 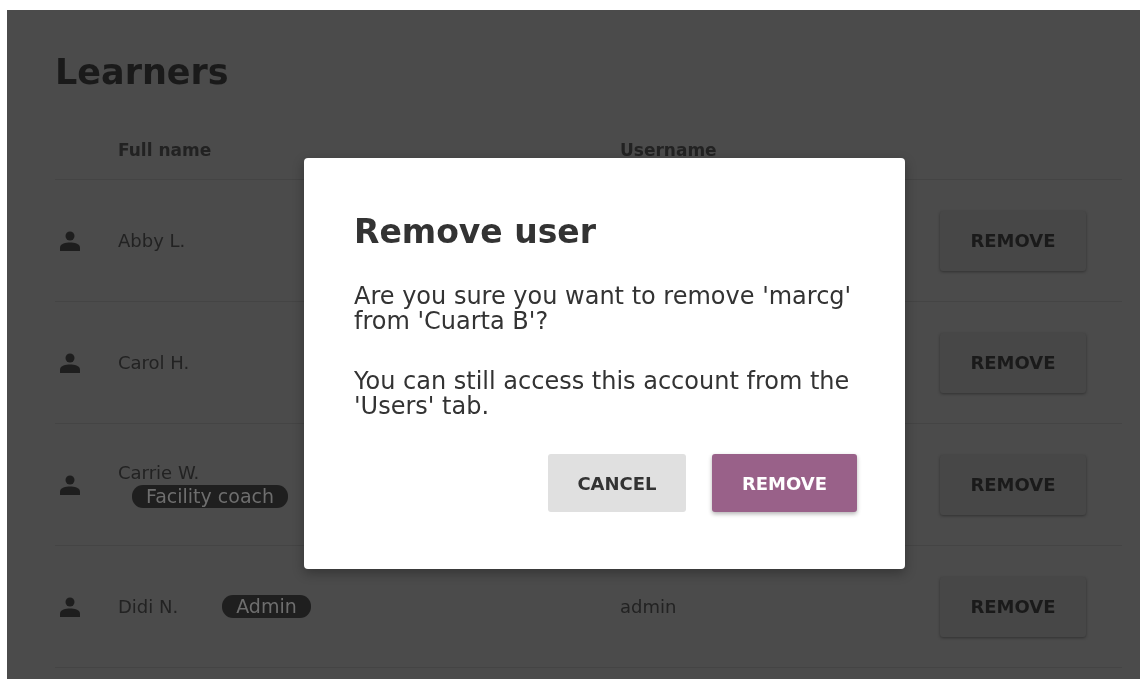 What do you see at coordinates (617, 483) in the screenshot?
I see `cancel-button: CANCEL` at bounding box center [617, 483].